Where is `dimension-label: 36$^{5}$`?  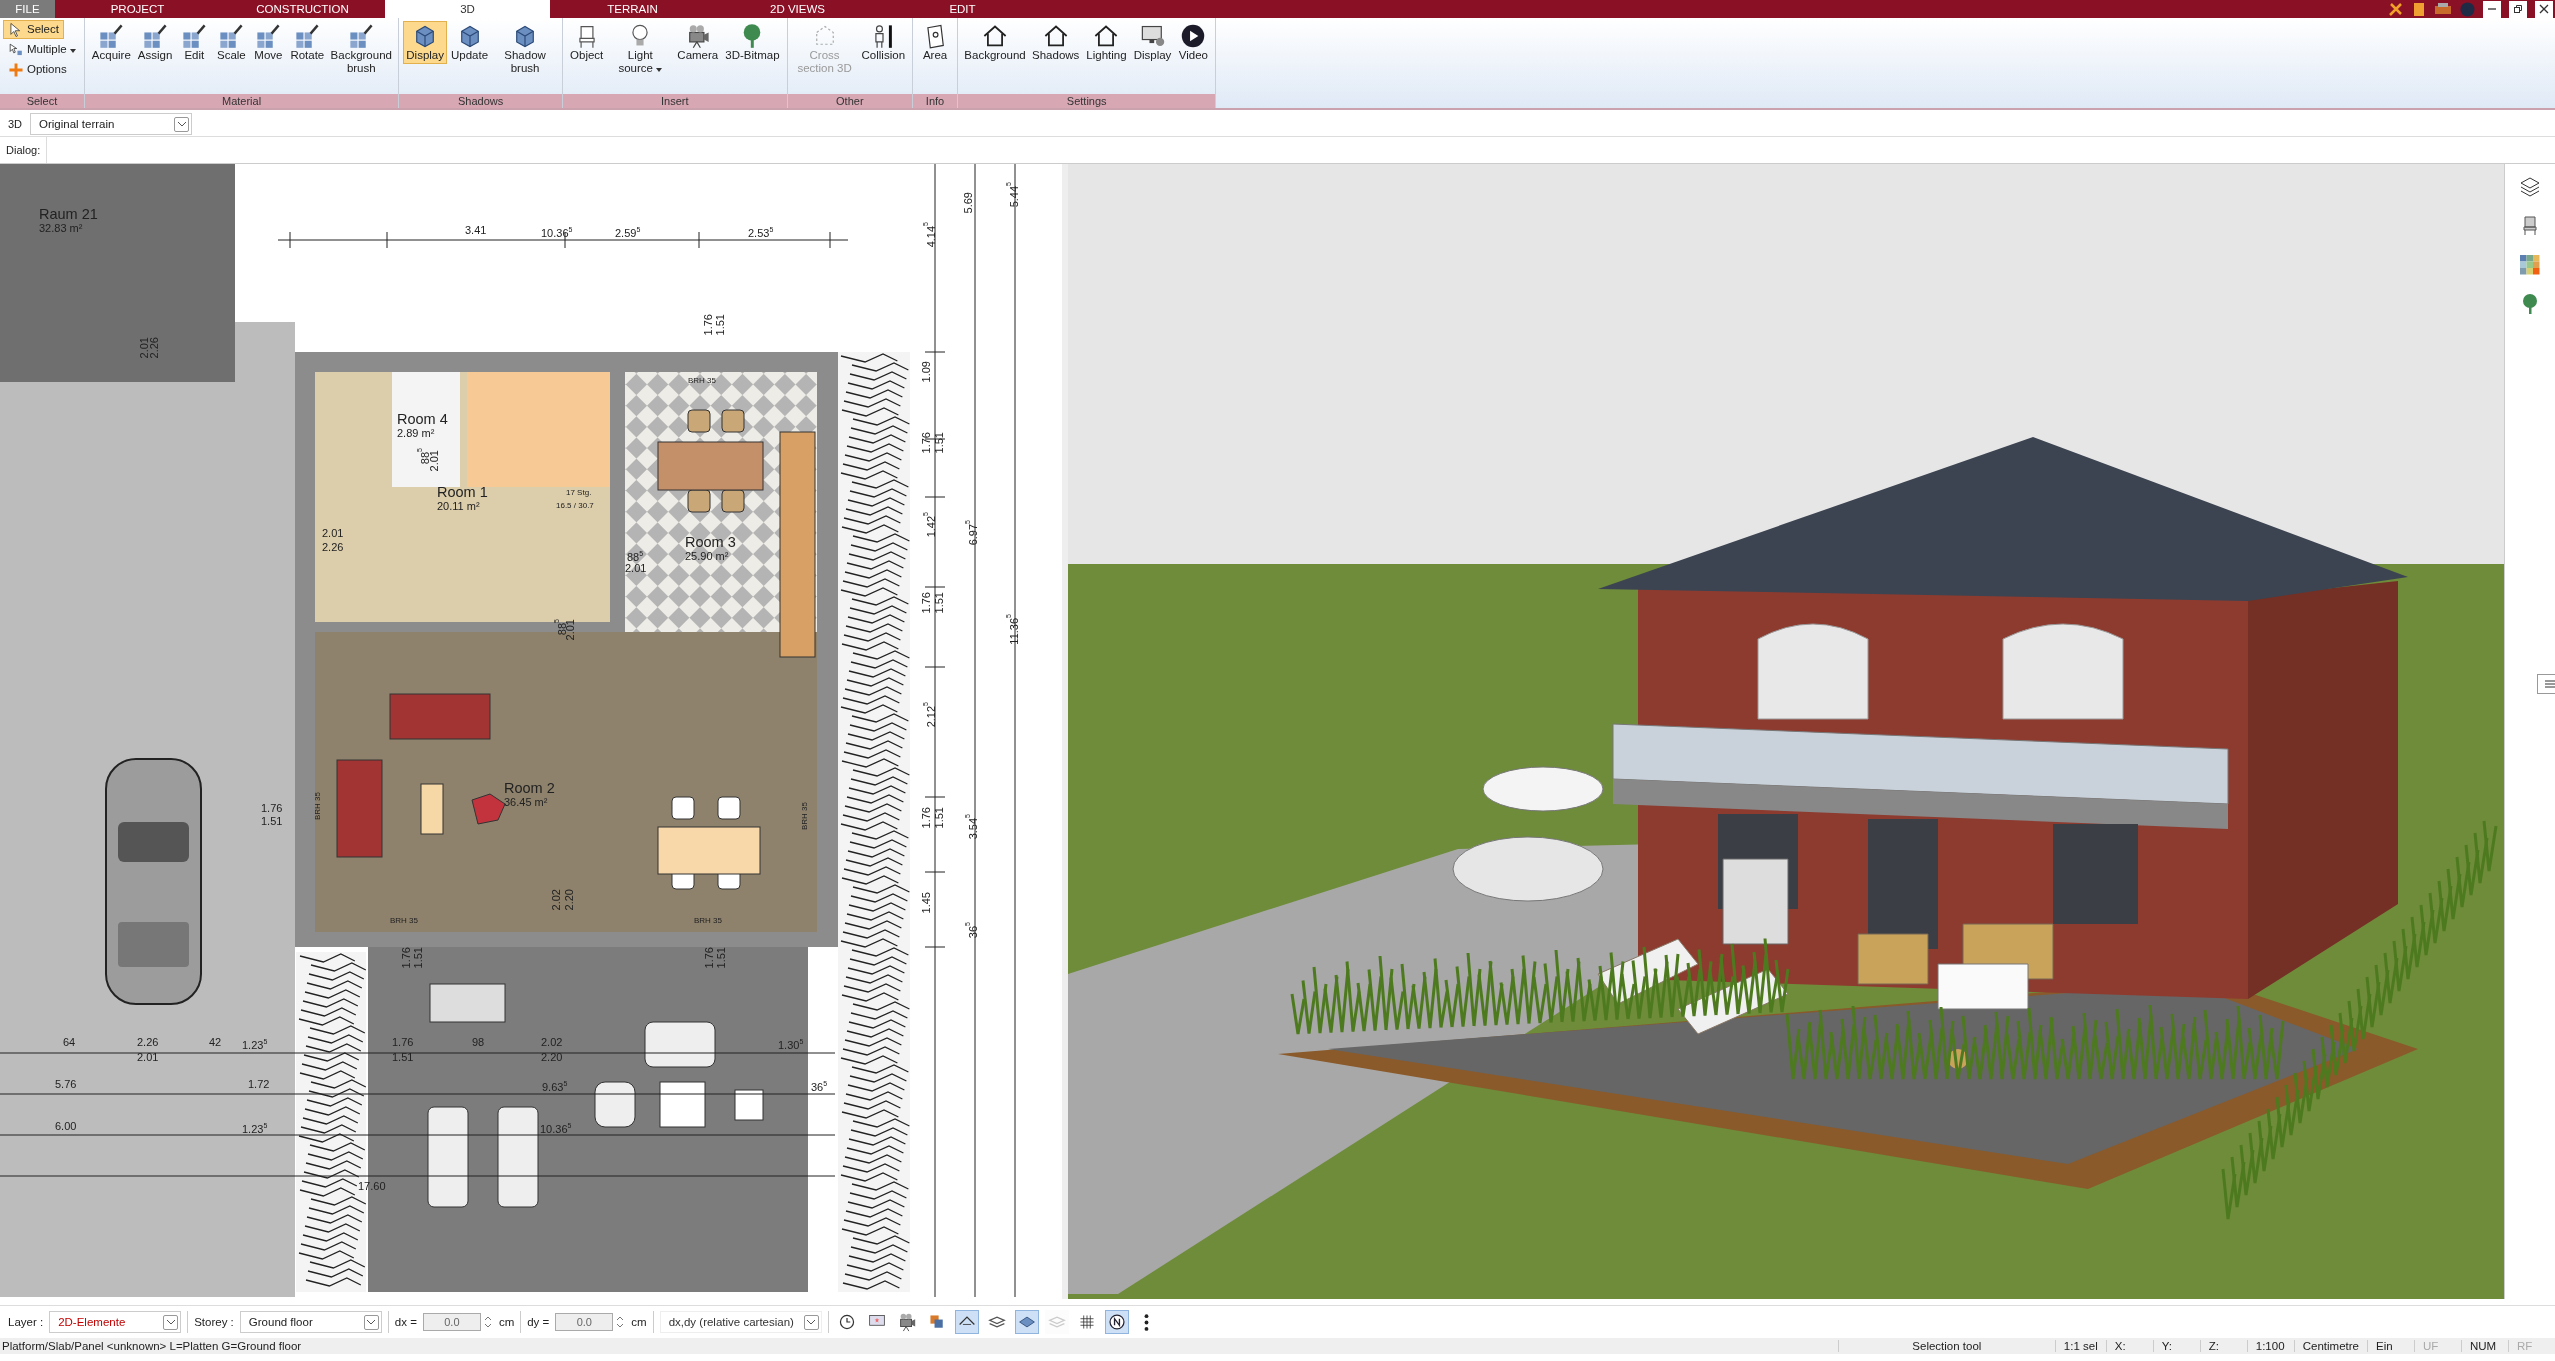
dimension-label: 36$^{5}$ is located at coordinates (819, 1086).